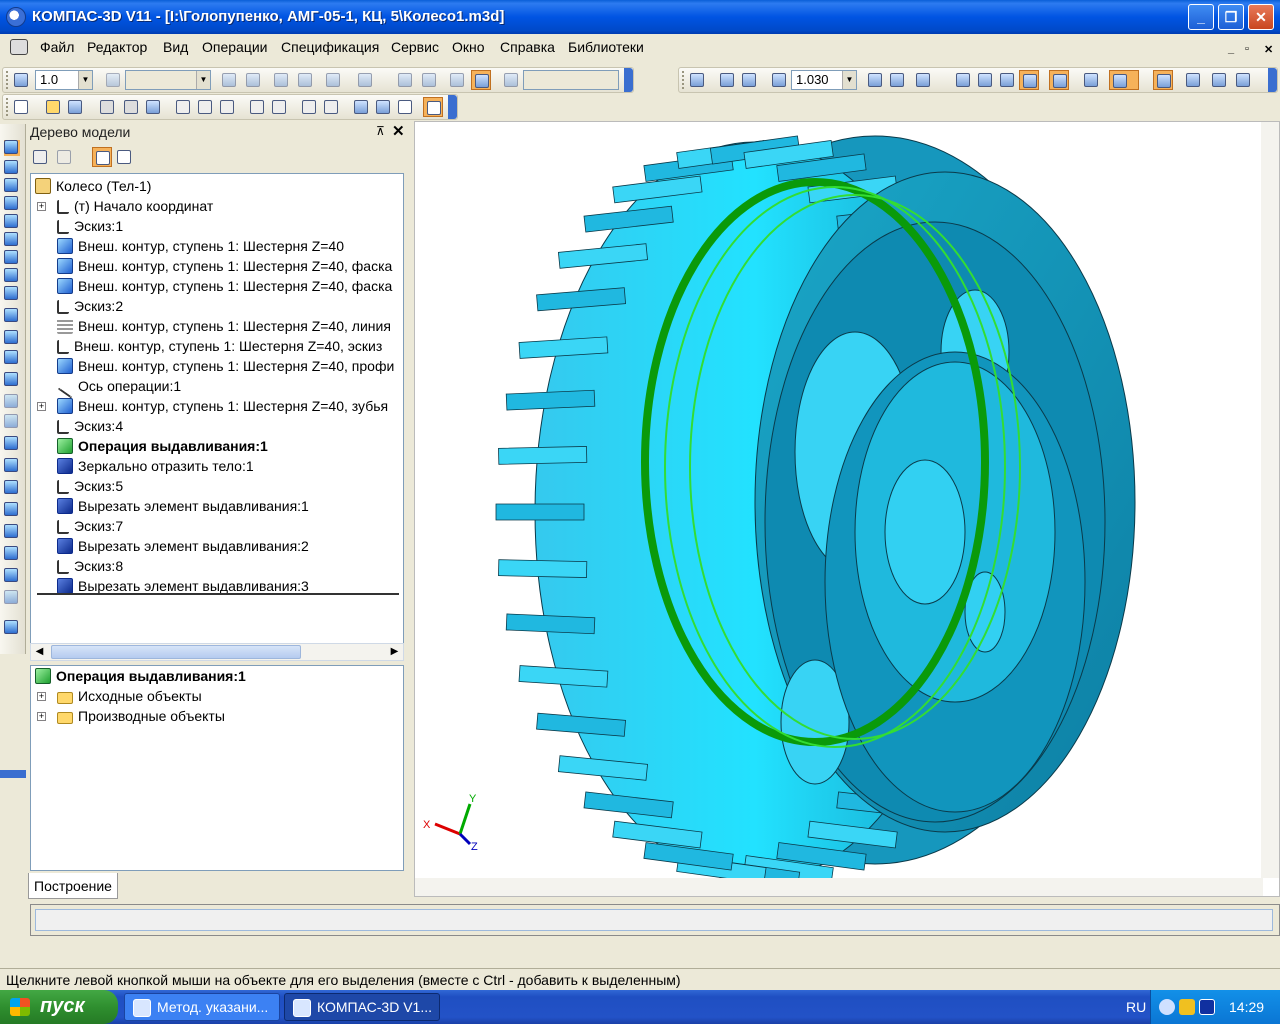 This screenshot has width=1280, height=1024. What do you see at coordinates (654, 920) in the screenshot?
I see `property-bar-field` at bounding box center [654, 920].